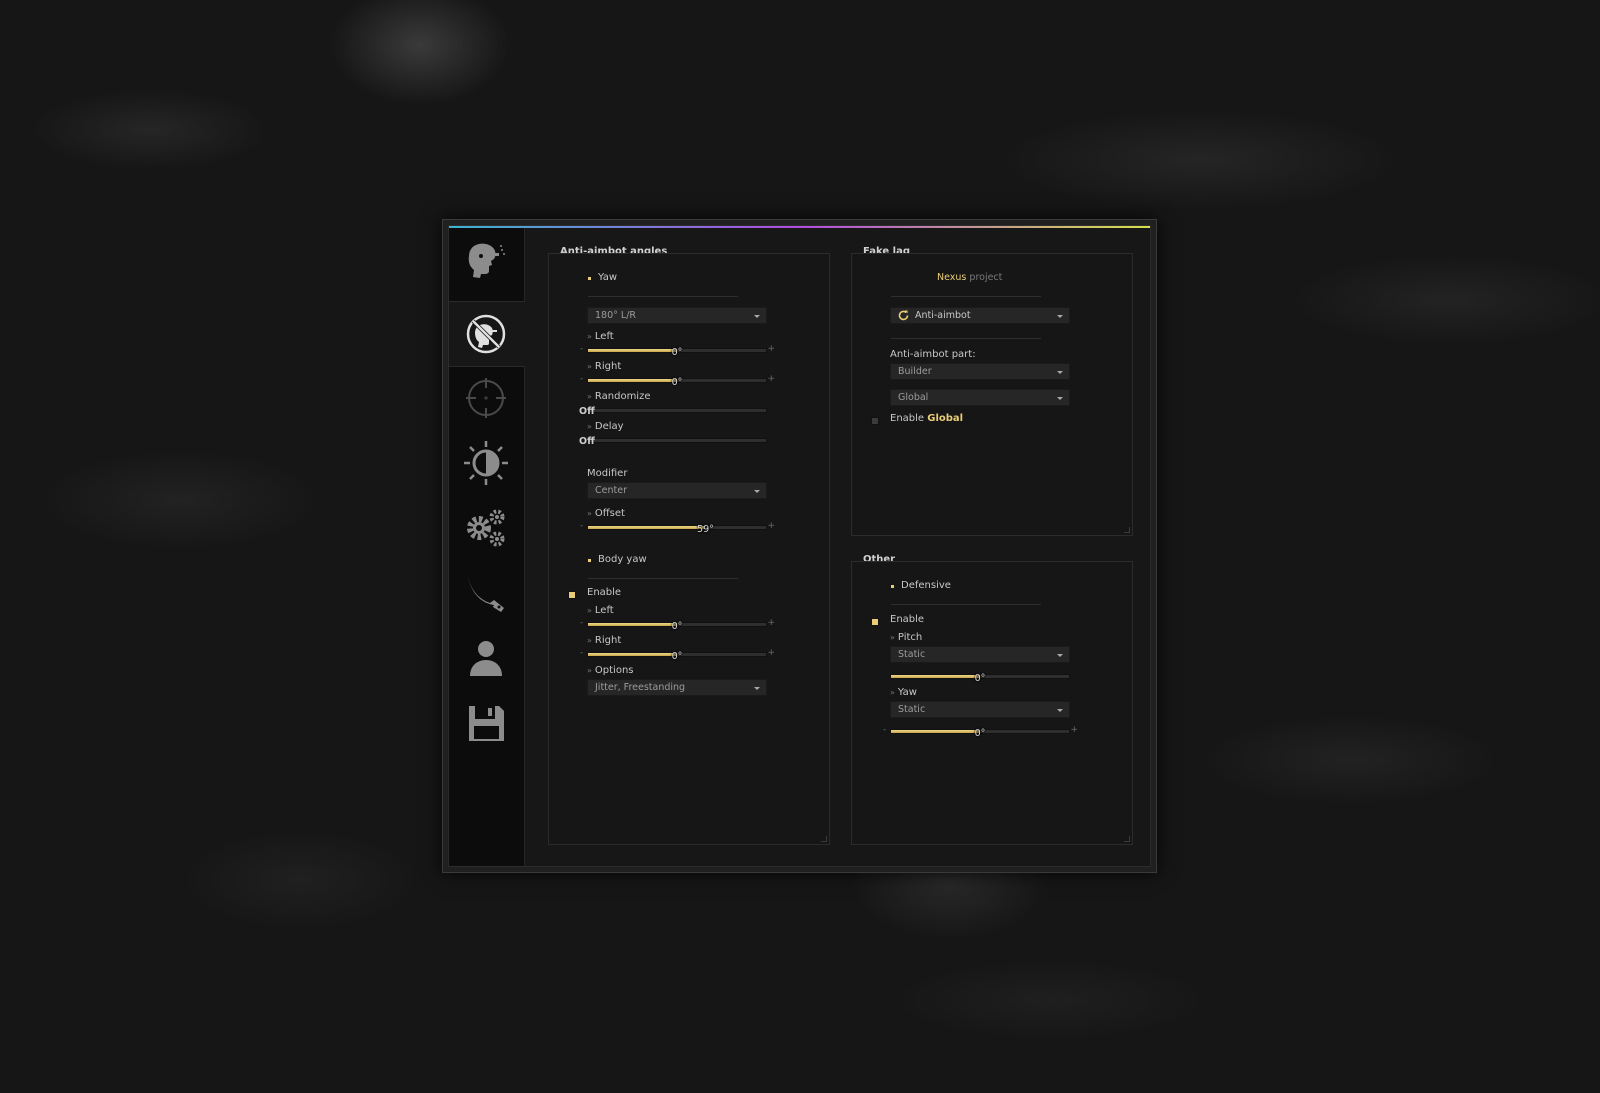 This screenshot has width=1600, height=1093. I want to click on tab-legitbot, so click(486, 398).